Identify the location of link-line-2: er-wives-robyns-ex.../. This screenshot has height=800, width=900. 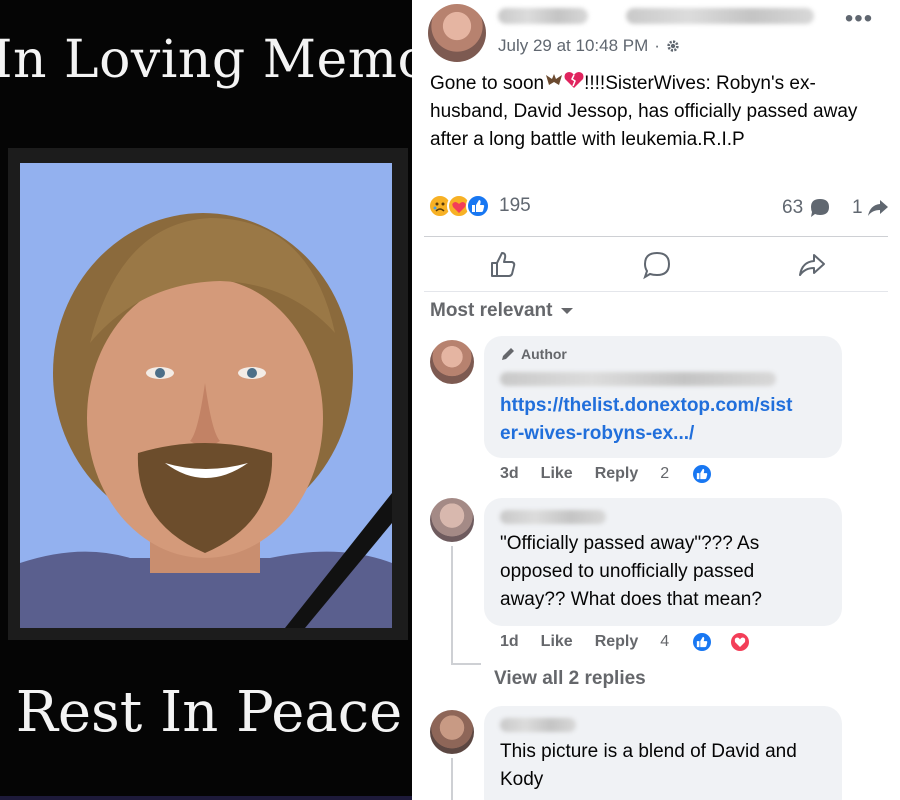
(646, 434).